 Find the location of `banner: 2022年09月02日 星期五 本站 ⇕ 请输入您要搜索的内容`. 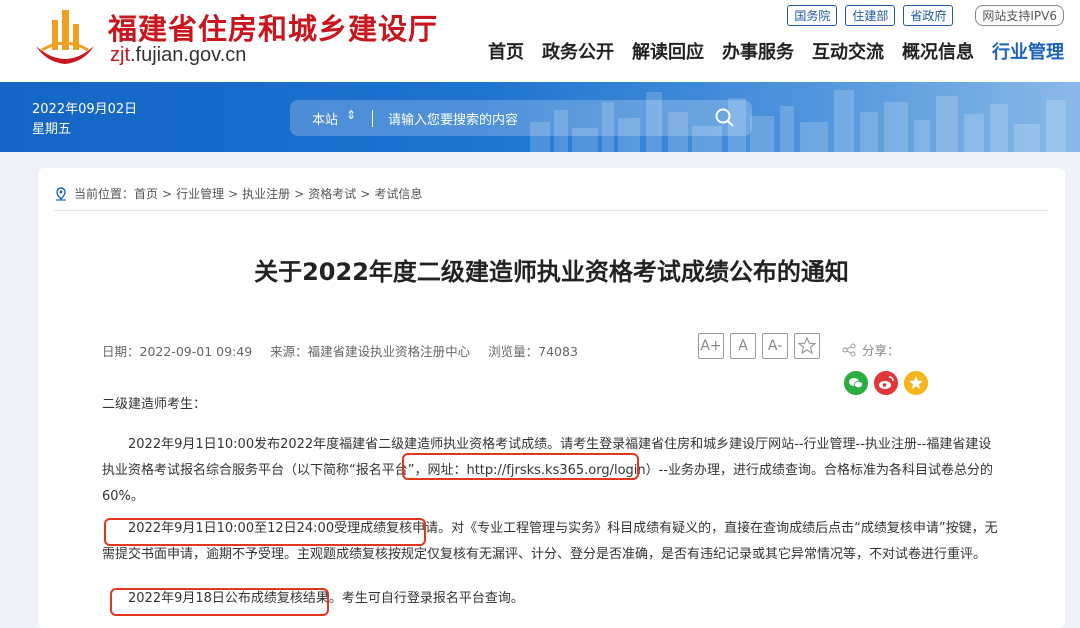

banner: 2022年09月02日 星期五 本站 ⇕ 请输入您要搜索的内容 is located at coordinates (540, 117).